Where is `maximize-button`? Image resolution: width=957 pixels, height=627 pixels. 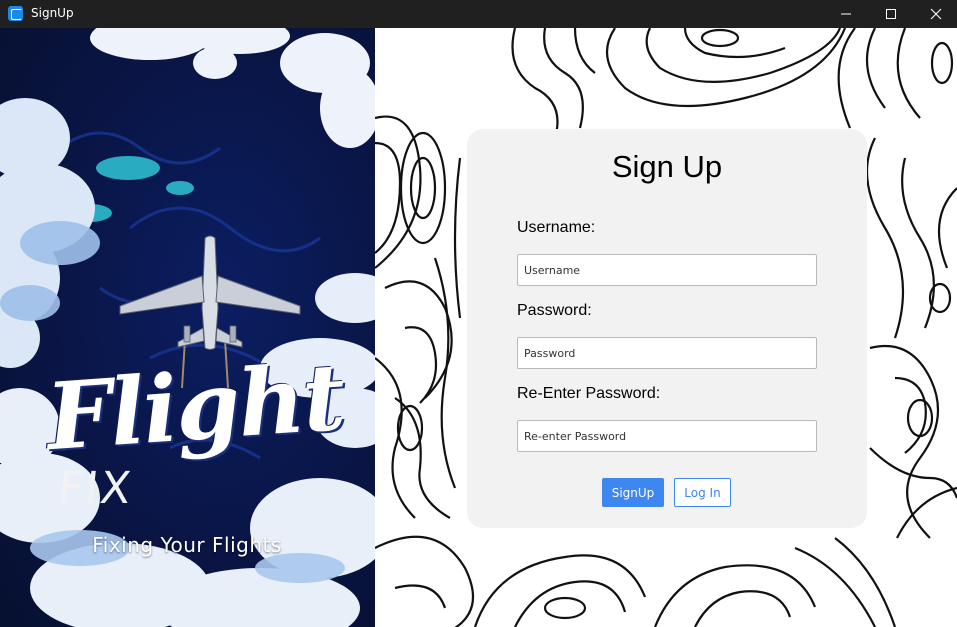
maximize-button is located at coordinates (891, 14).